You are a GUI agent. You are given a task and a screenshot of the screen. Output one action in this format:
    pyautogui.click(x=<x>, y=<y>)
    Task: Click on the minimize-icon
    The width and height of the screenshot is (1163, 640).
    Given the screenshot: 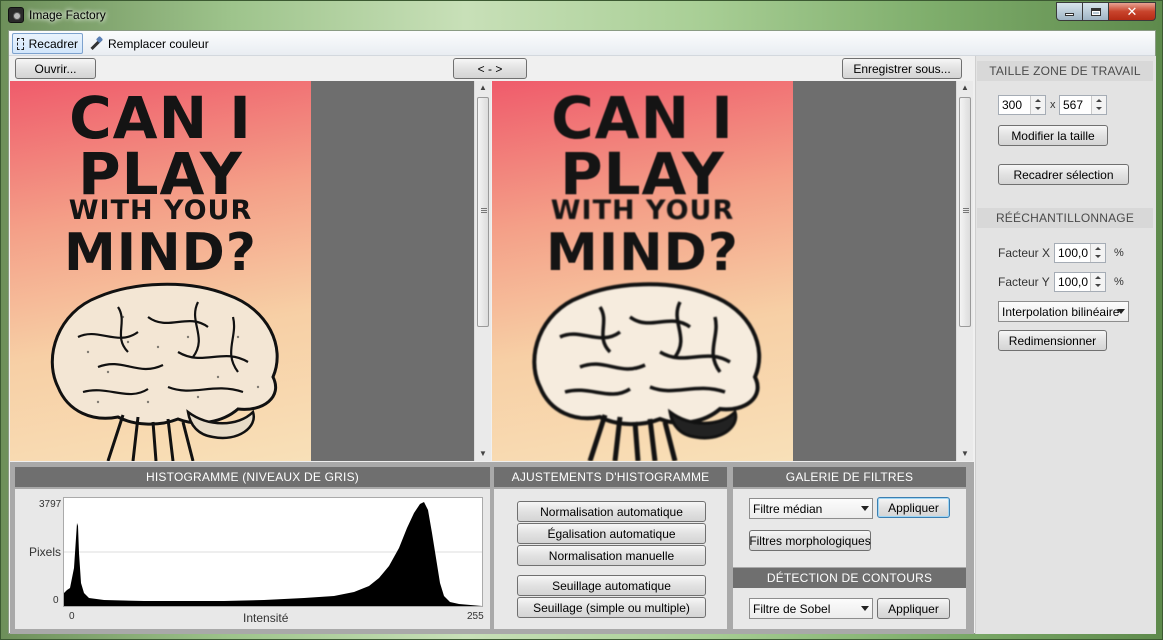 What is the action you would take?
    pyautogui.click(x=1069, y=14)
    